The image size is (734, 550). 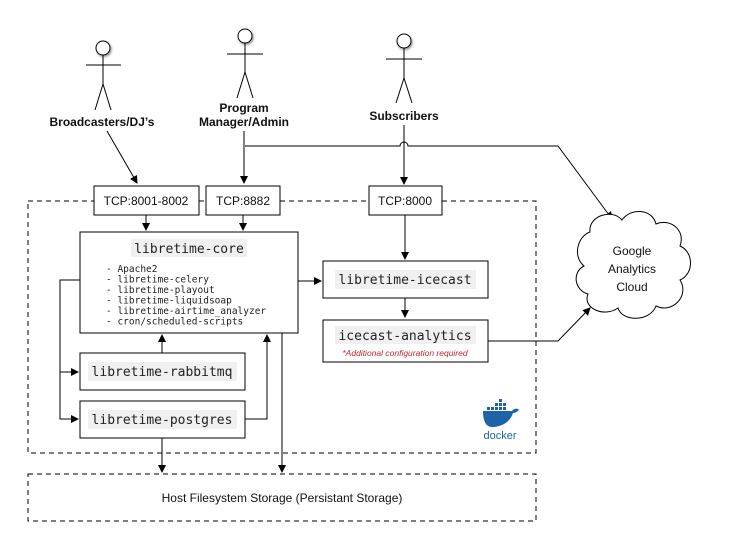 I want to click on port-label-broadcast: TCP:8001-8002, so click(x=146, y=201).